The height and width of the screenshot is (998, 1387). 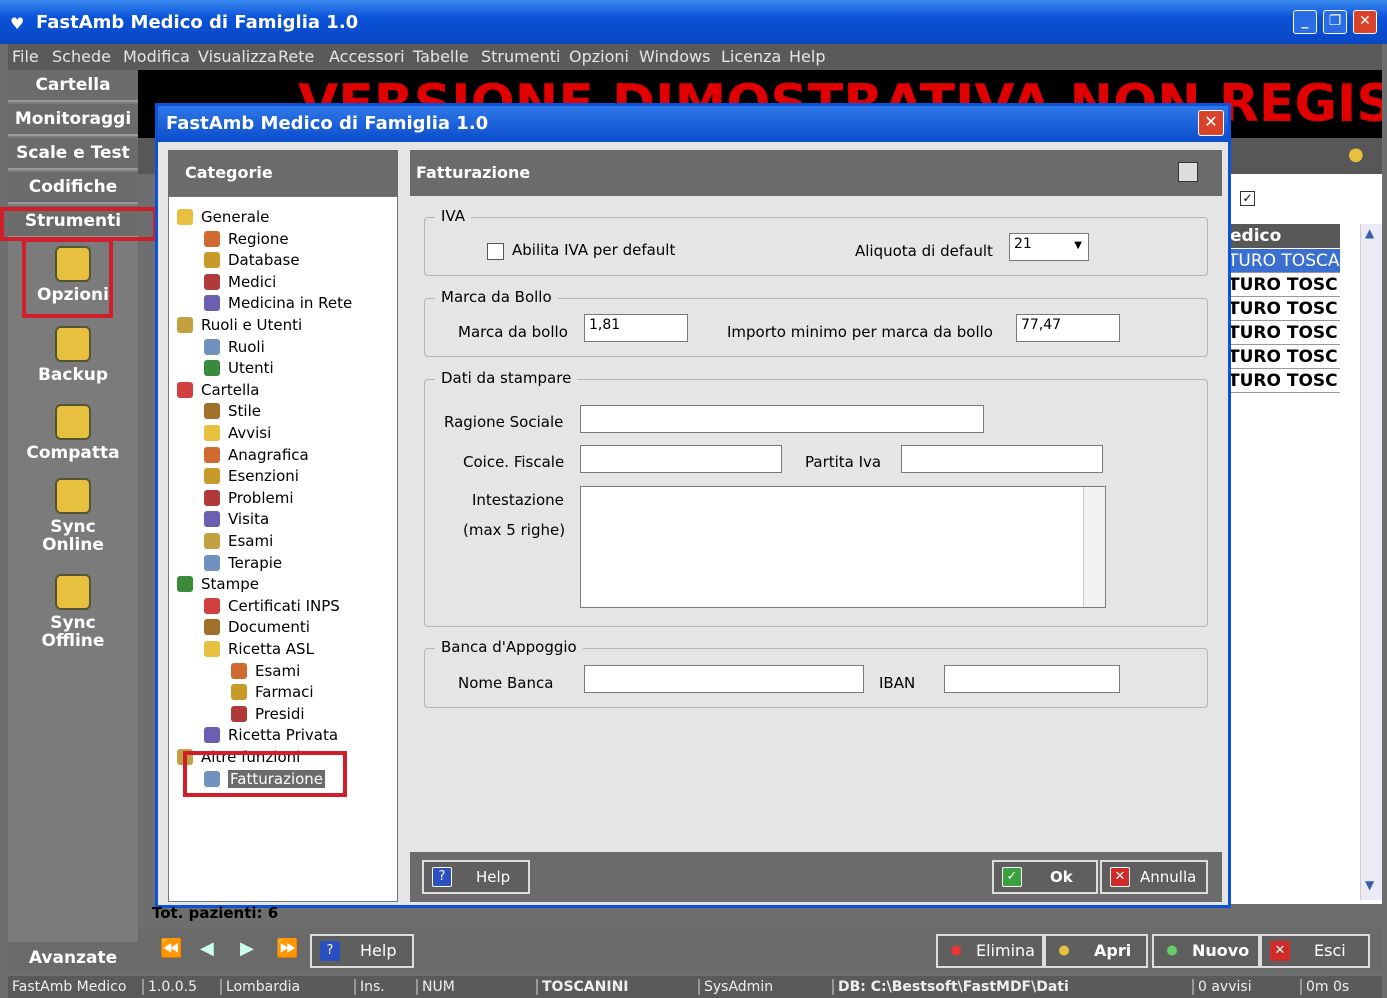 I want to click on marca-bollo-field: 1,81, so click(x=636, y=328).